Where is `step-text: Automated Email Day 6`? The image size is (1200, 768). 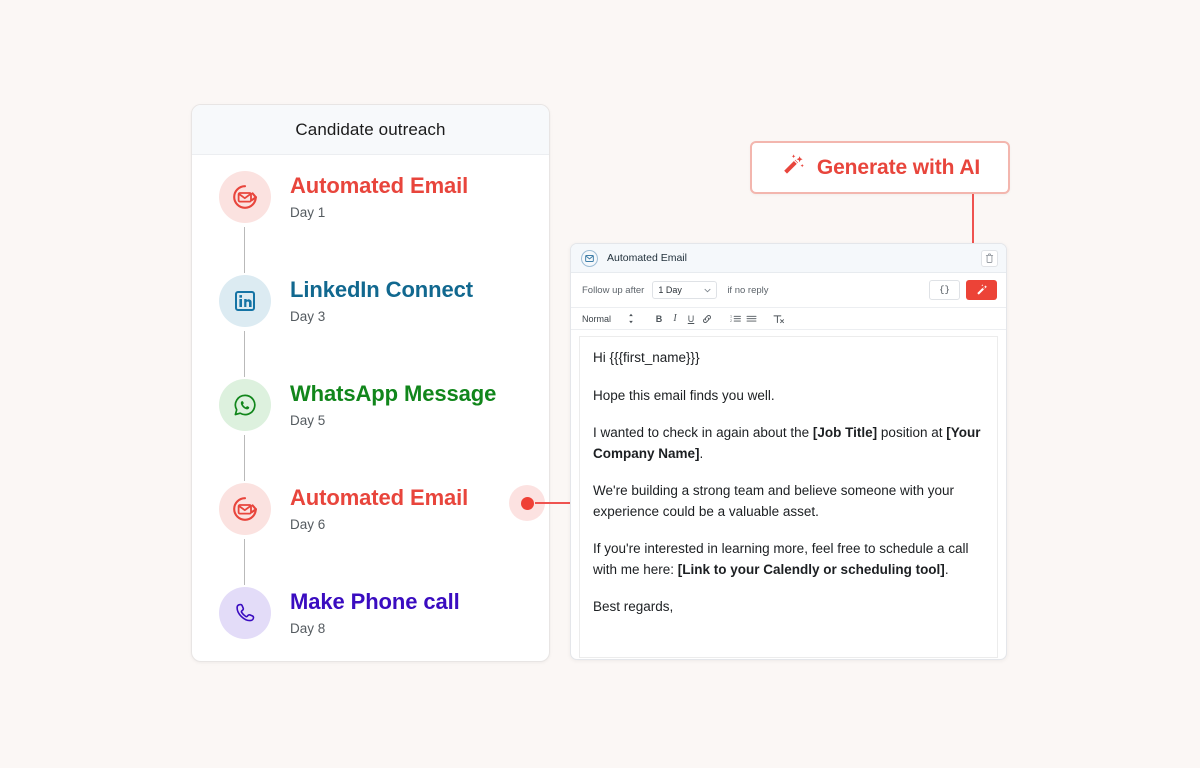 step-text: Automated Email Day 6 is located at coordinates (379, 507).